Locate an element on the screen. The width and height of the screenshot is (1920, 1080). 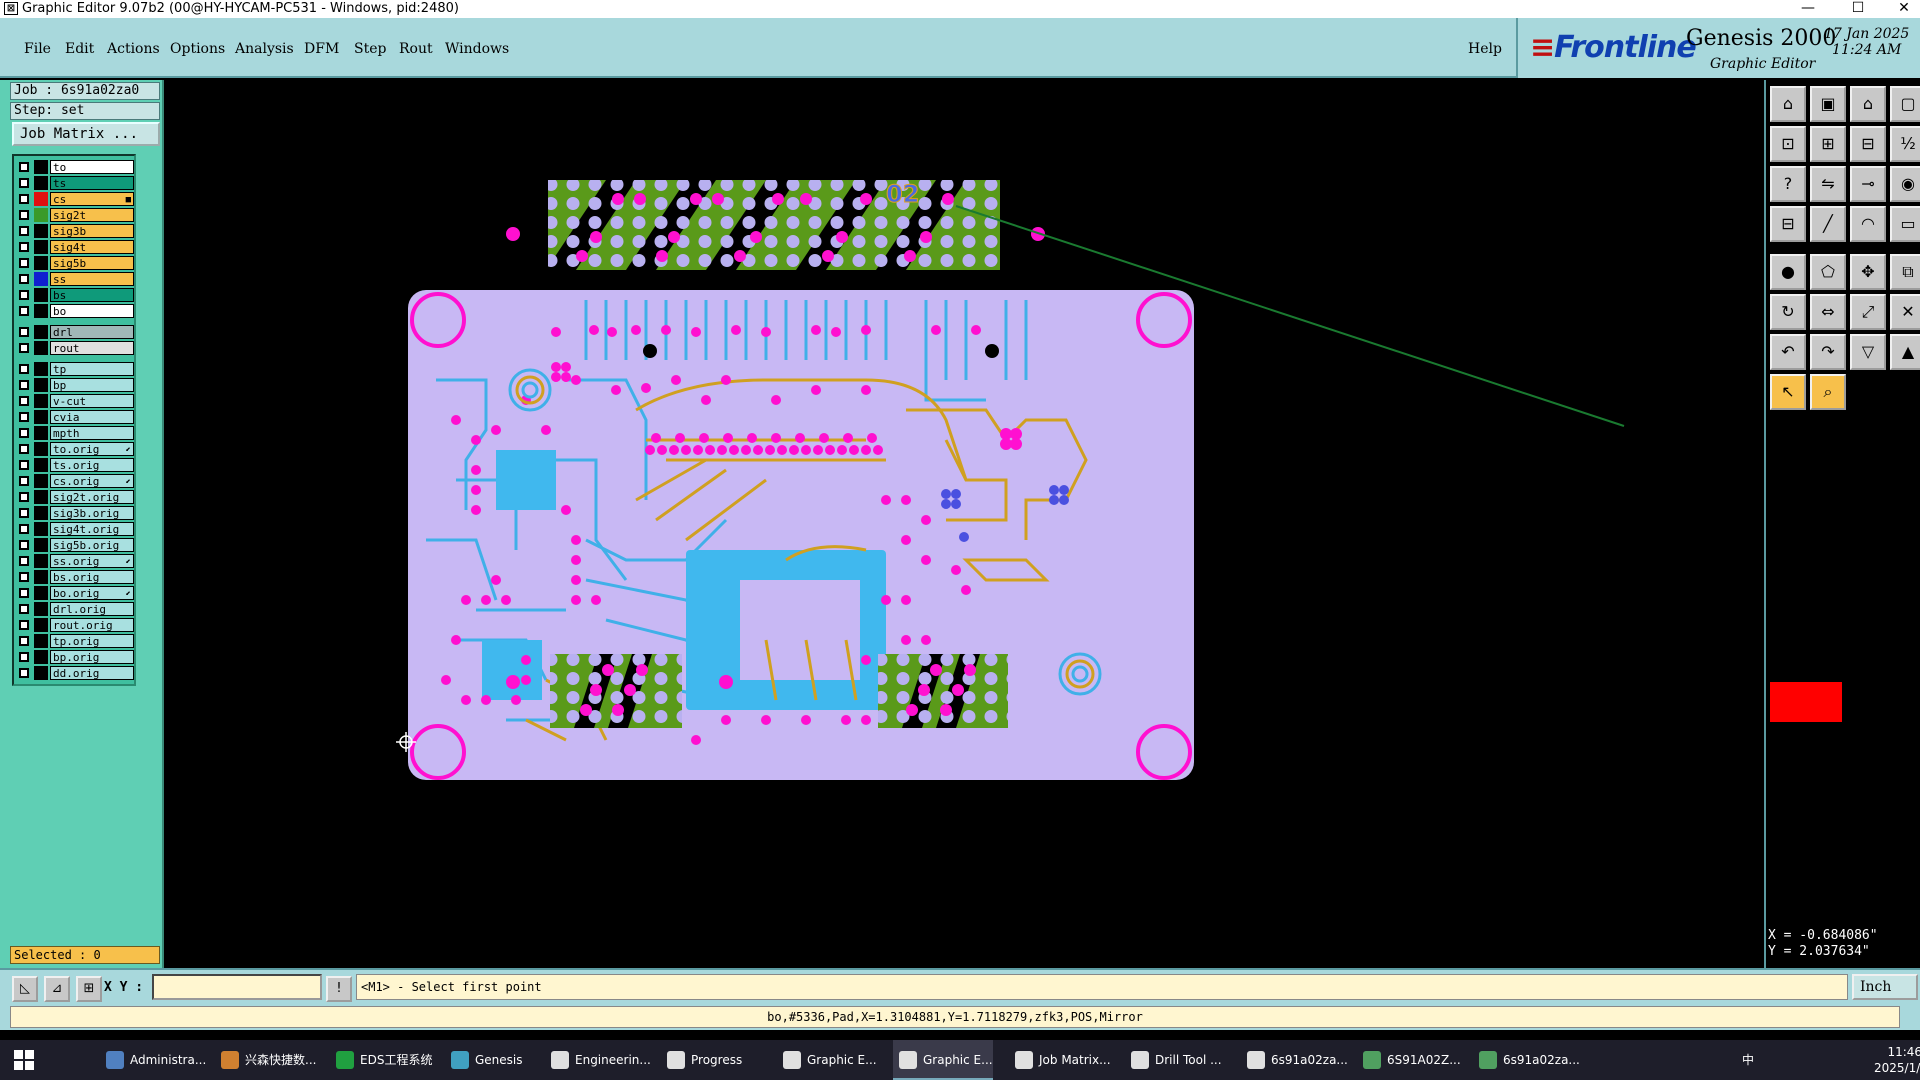
menu-edit: Edit is located at coordinates (79, 49).